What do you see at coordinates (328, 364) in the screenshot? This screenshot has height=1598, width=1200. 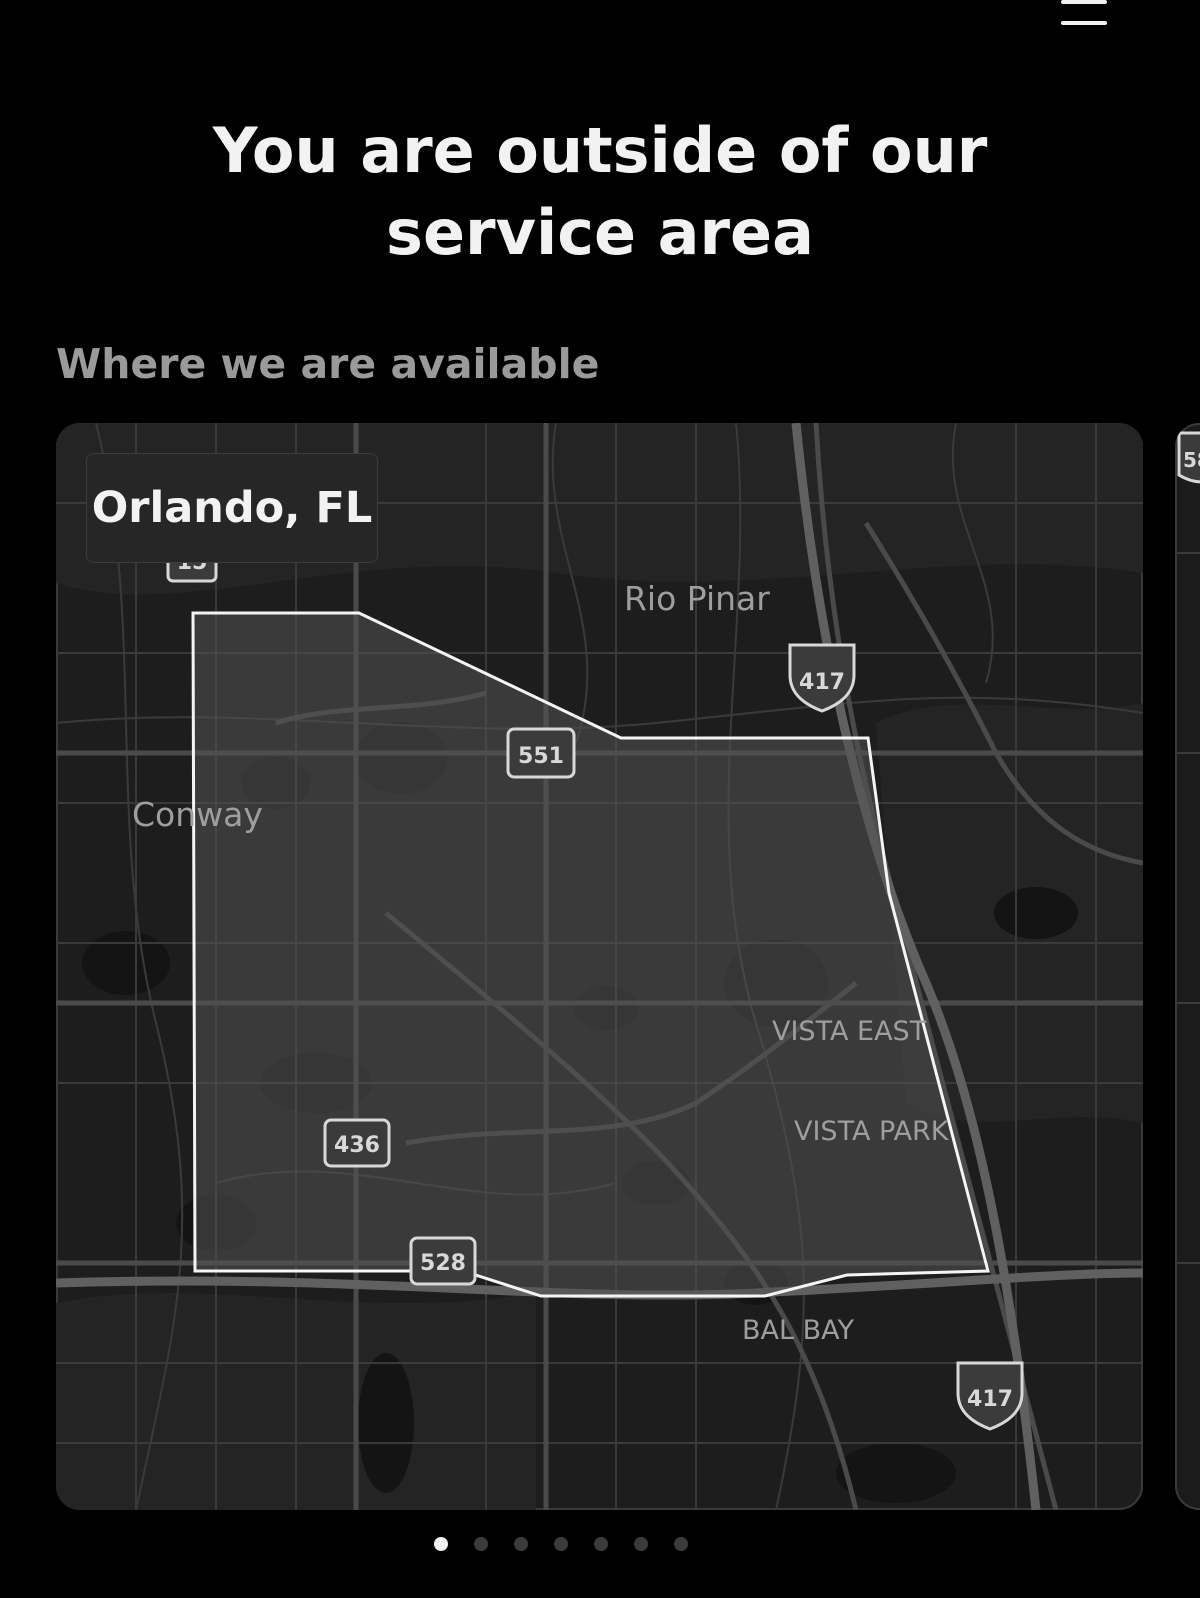 I see `section-label: Where we are available` at bounding box center [328, 364].